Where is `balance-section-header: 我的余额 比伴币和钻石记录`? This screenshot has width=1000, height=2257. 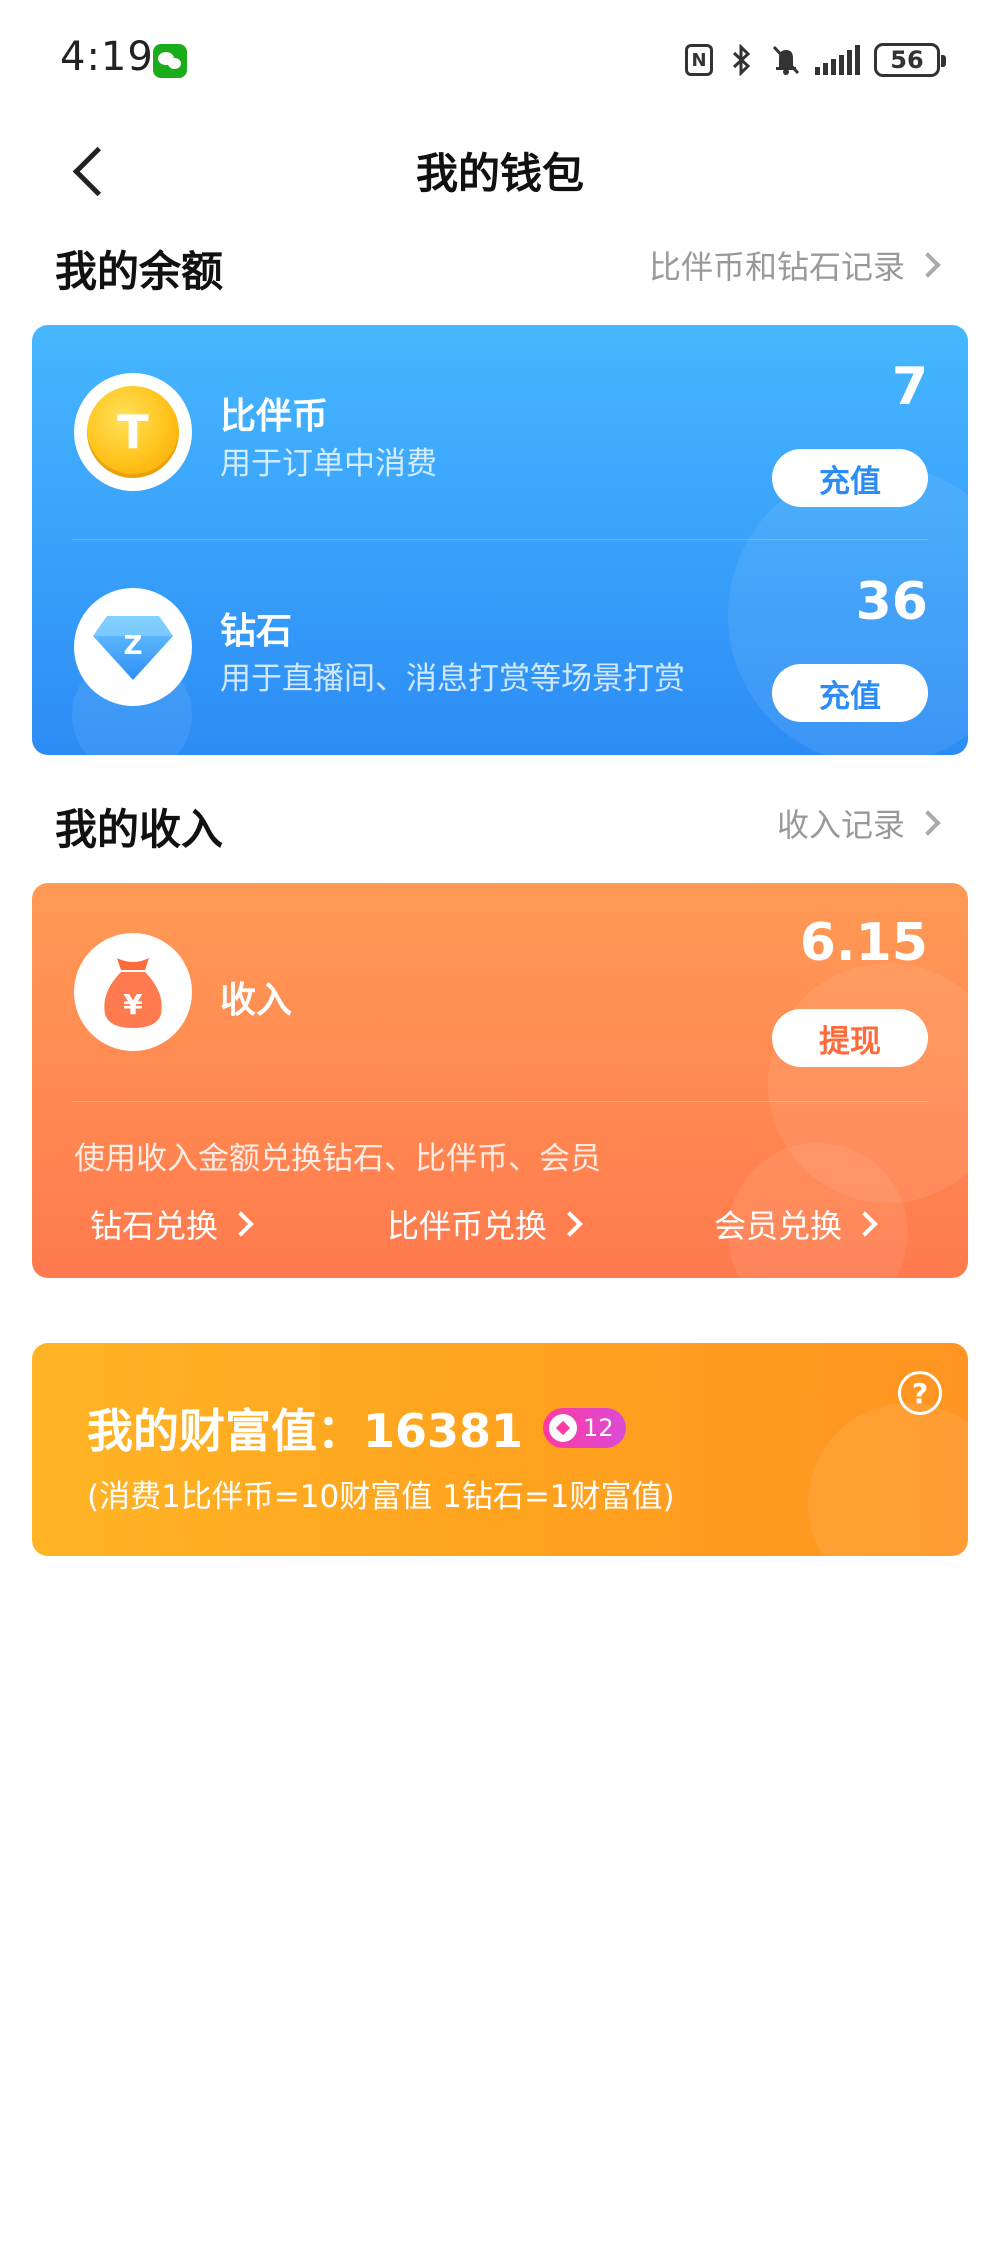 balance-section-header: 我的余额 比伴币和钻石记录 is located at coordinates (500, 264).